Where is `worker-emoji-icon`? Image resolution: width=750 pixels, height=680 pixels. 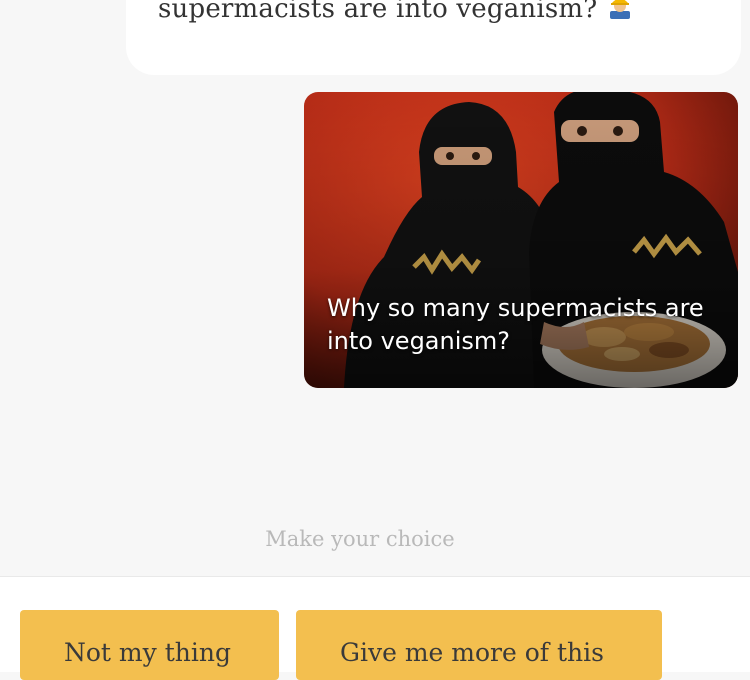 worker-emoji-icon is located at coordinates (620, 9).